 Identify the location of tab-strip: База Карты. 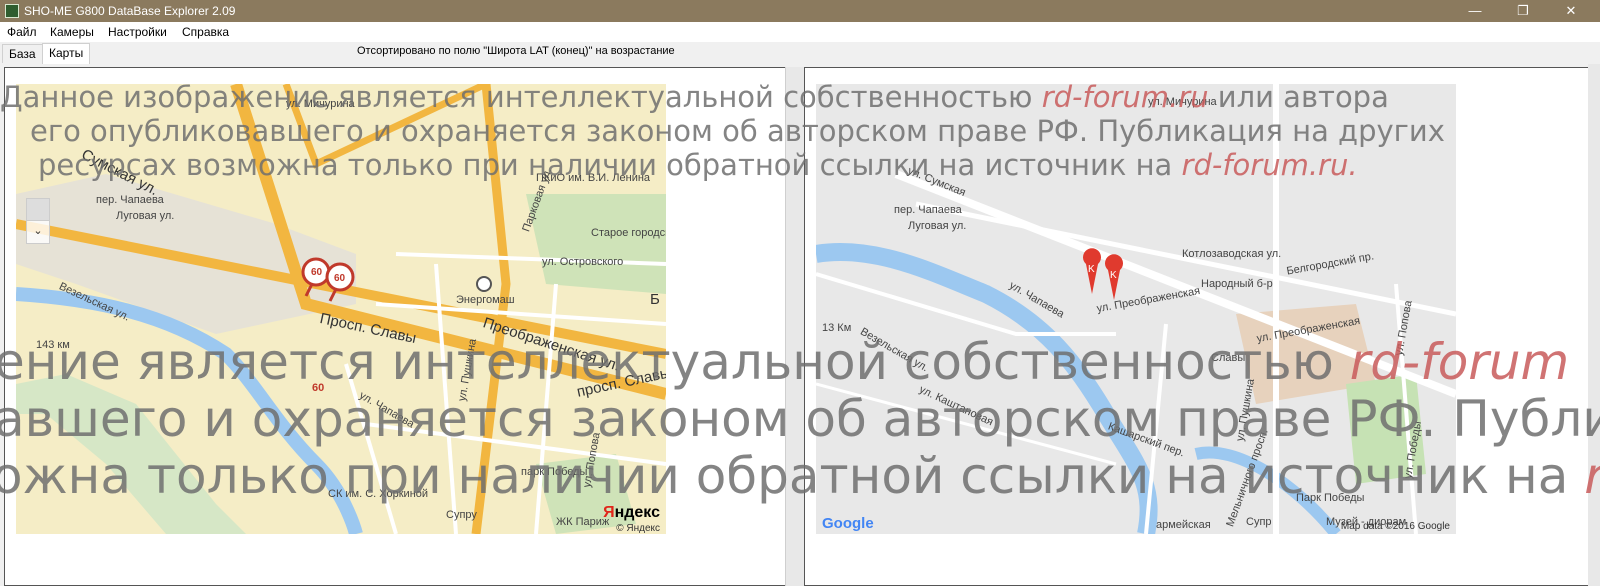
(800, 53).